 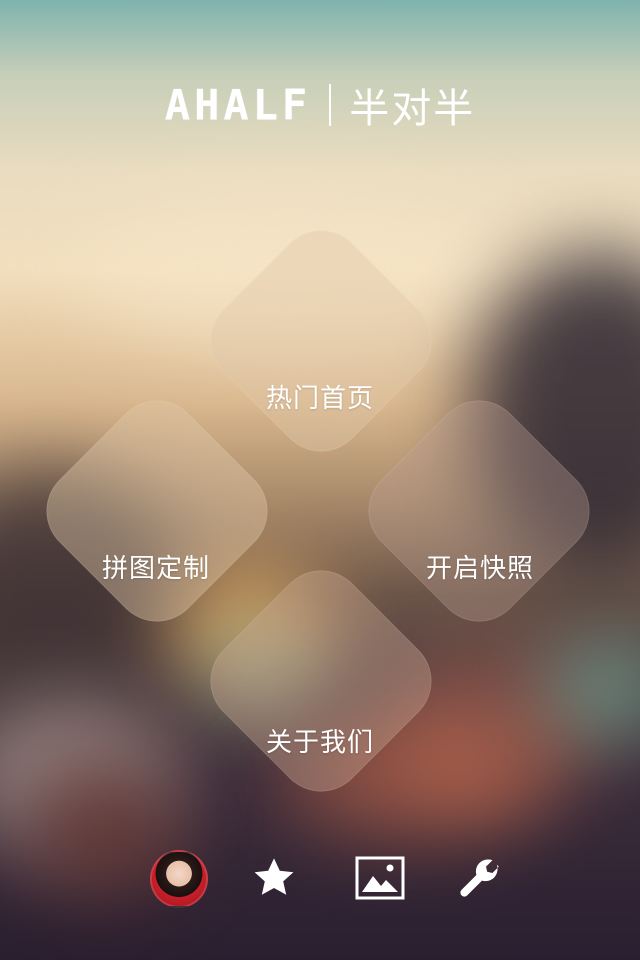 I want to click on star-icon, so click(x=274, y=876).